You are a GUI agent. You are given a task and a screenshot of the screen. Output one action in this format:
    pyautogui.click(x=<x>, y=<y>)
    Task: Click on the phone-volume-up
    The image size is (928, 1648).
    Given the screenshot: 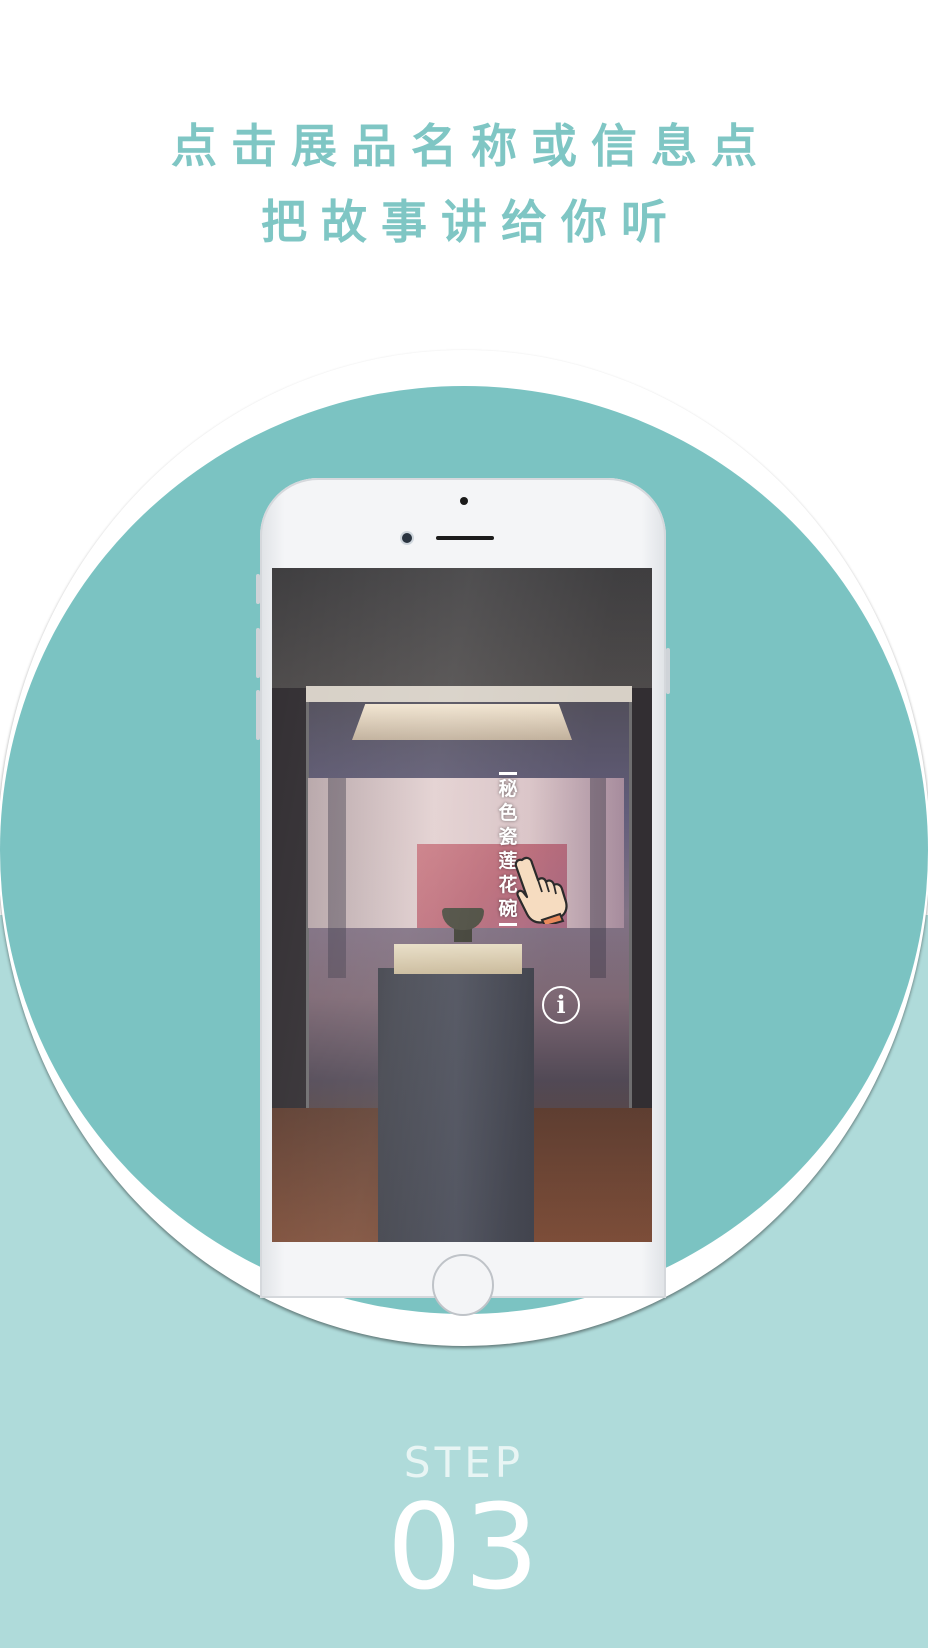 What is the action you would take?
    pyautogui.click(x=258, y=653)
    